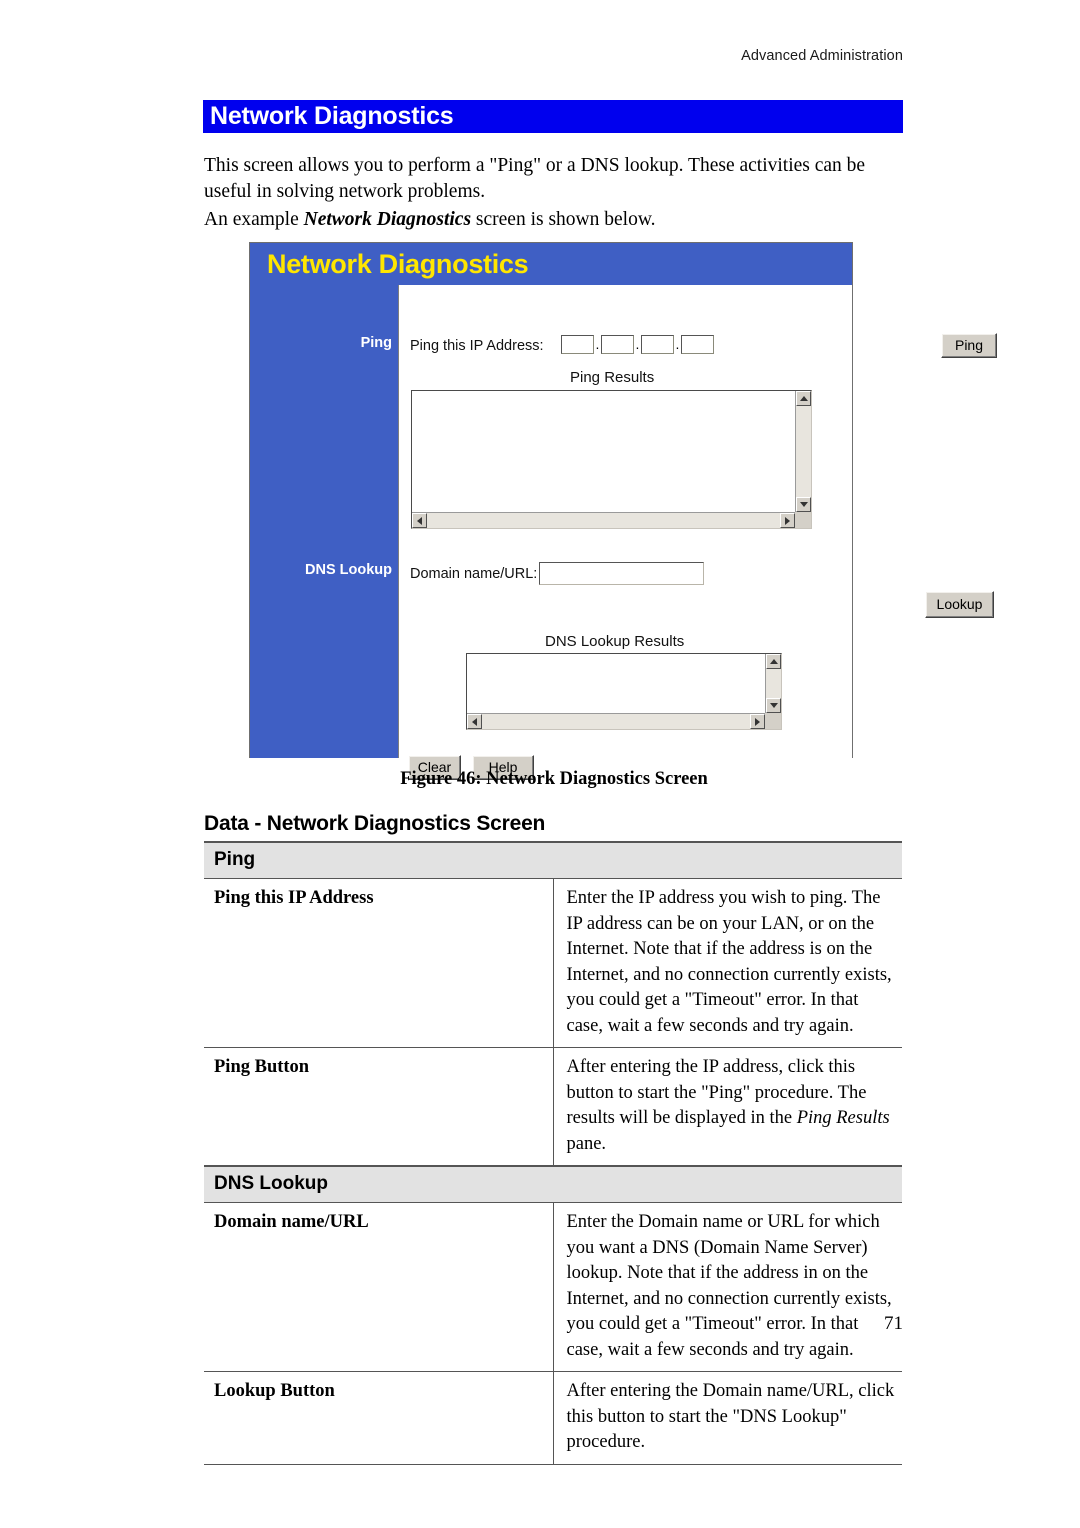 The image size is (1080, 1528). What do you see at coordinates (398, 263) in the screenshot?
I see `panel-title: Network Diagnostics` at bounding box center [398, 263].